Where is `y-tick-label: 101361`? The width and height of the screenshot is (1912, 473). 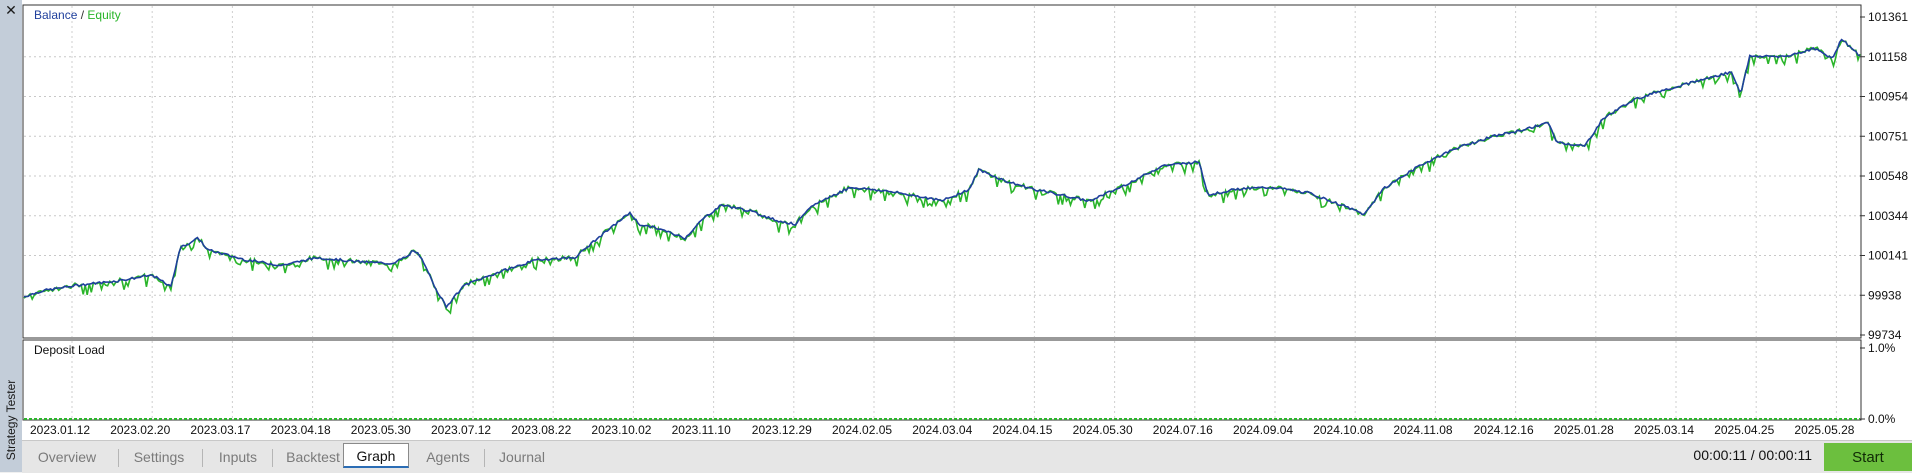
y-tick-label: 101361 is located at coordinates (1888, 17).